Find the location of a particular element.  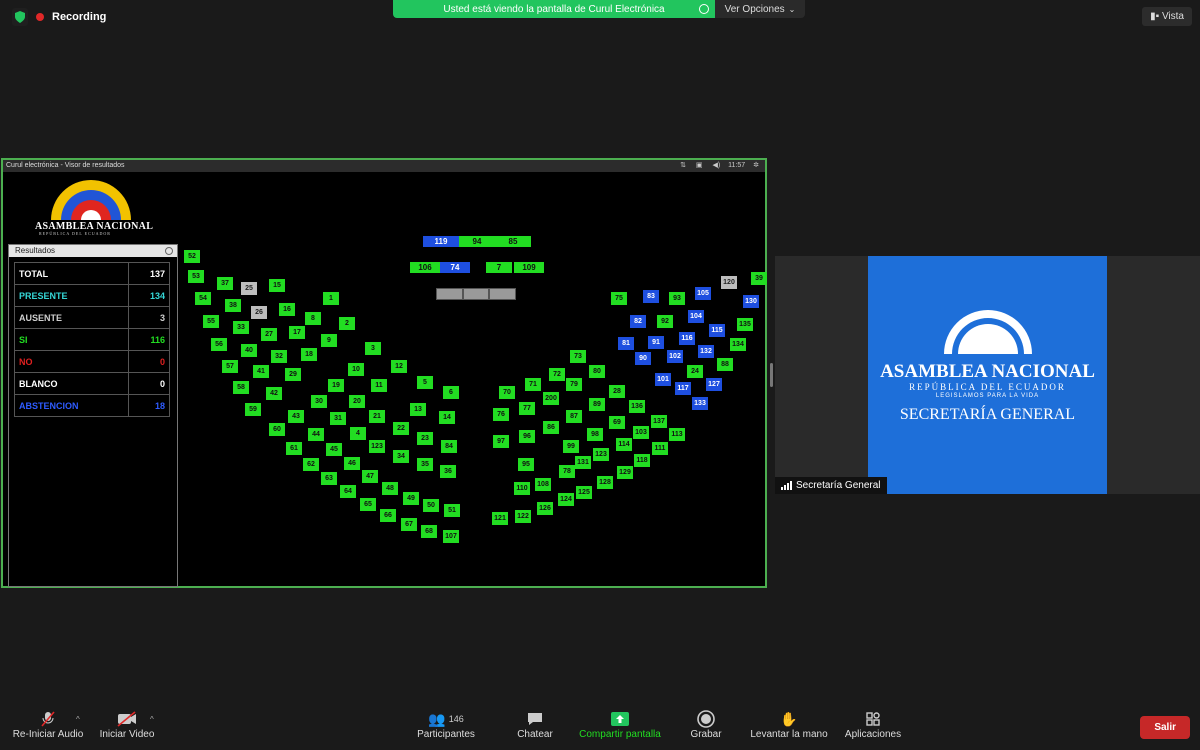

seat: 55 is located at coordinates (211, 321).